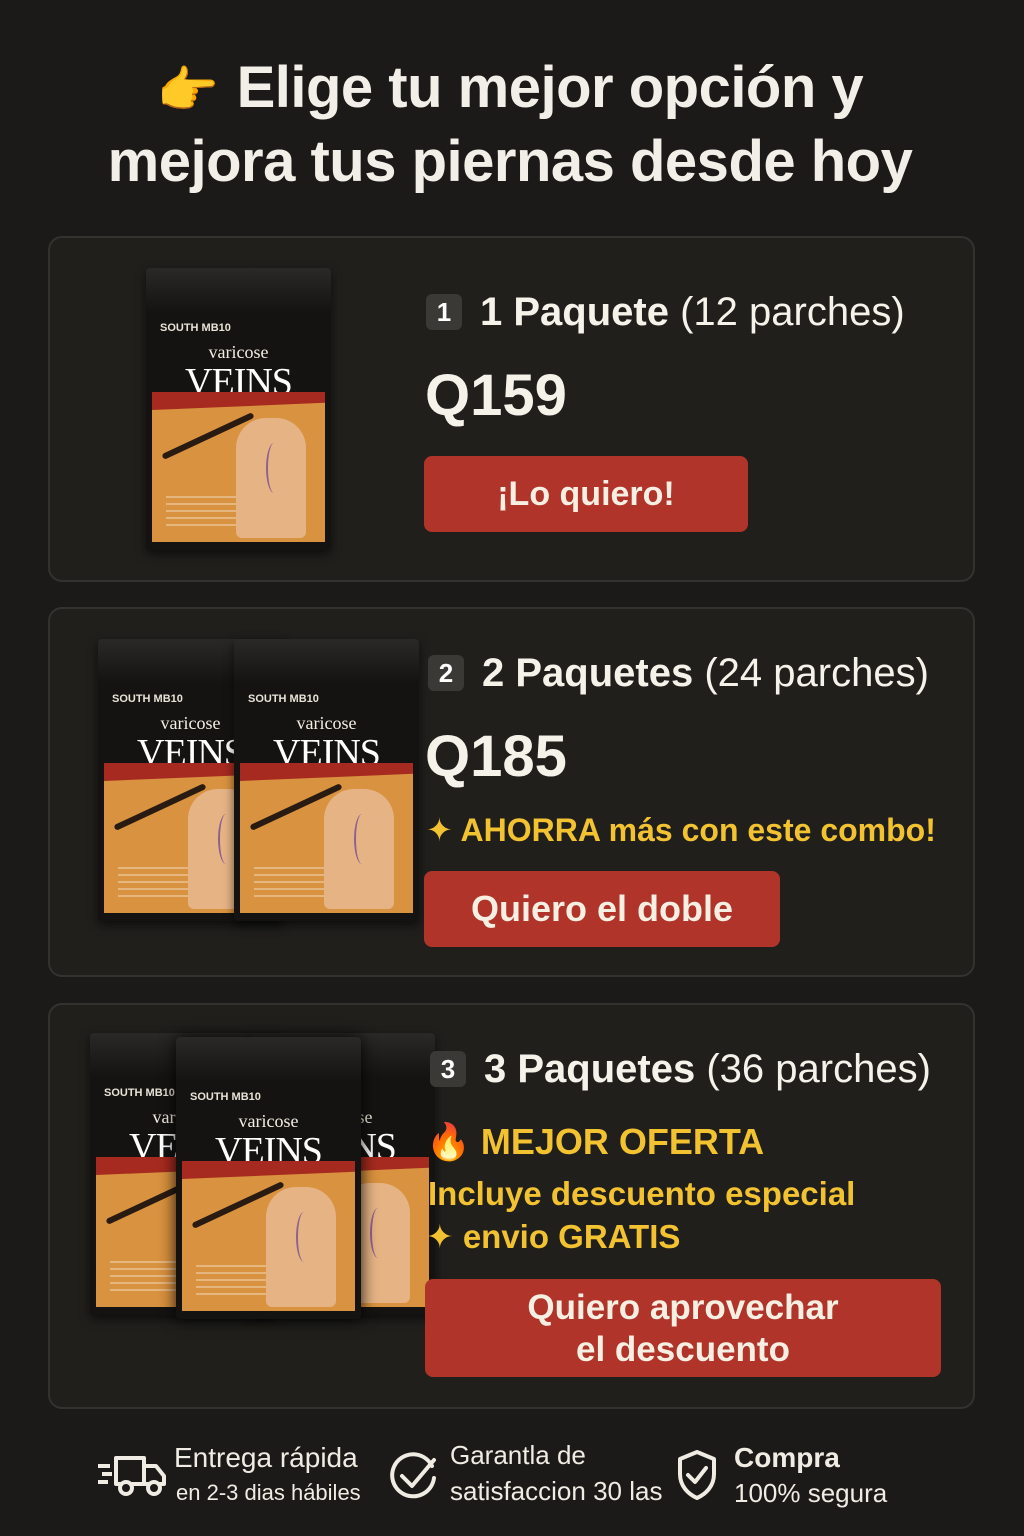  Describe the element at coordinates (510, 161) in the screenshot. I see `headline-line-2: mejora tus piernas desde hoy` at that location.